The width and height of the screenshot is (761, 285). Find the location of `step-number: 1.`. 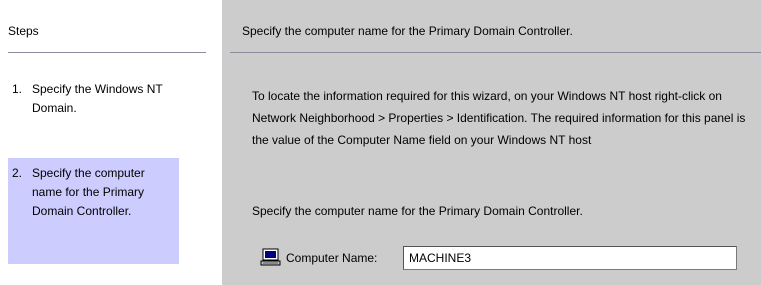

step-number: 1. is located at coordinates (17, 89).